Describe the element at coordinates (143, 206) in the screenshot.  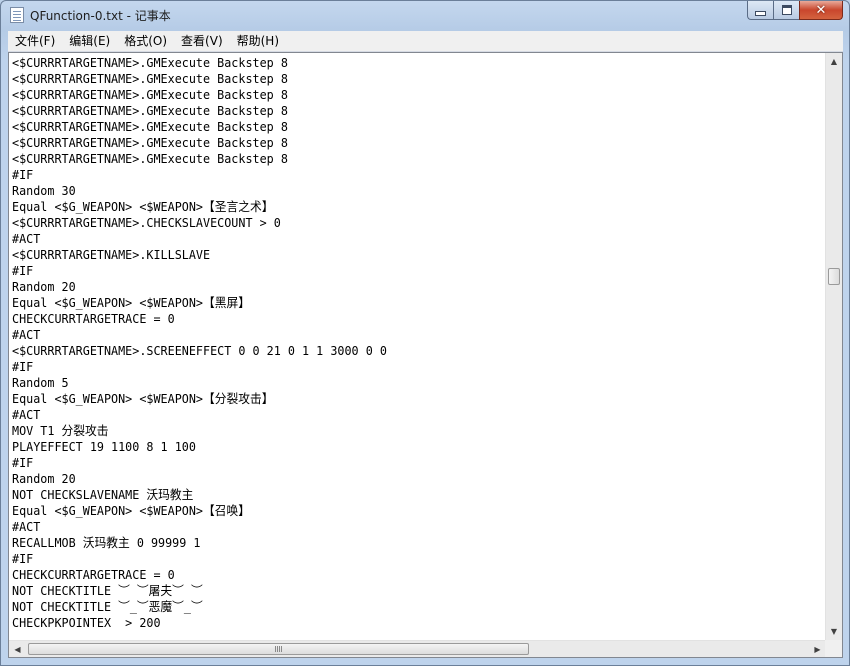
I see `text-line: Equal <$G_WEAPON> <$WEAPON>【圣言之术】` at that location.